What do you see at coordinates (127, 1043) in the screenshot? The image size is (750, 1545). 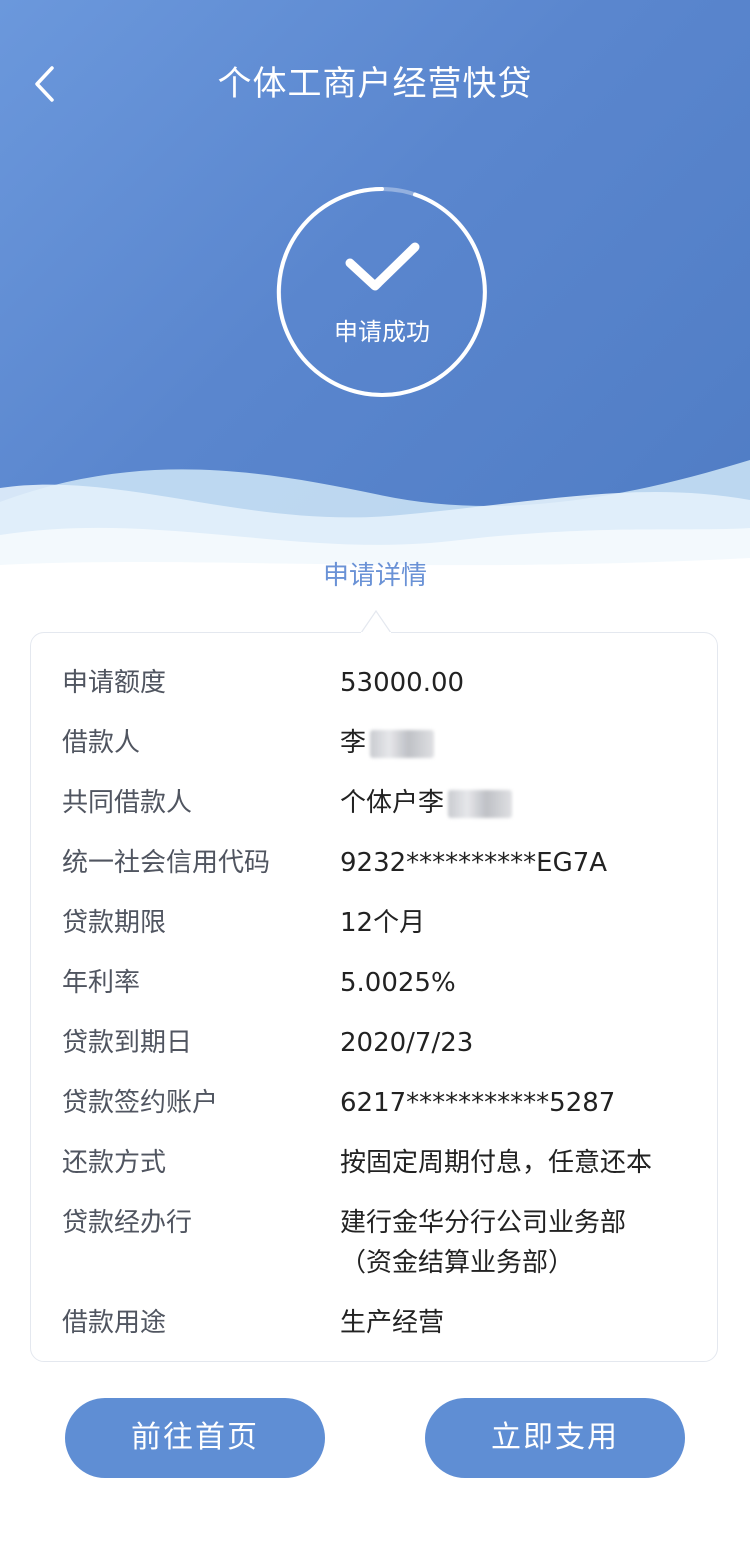 I see `row-label: 贷款到期日` at bounding box center [127, 1043].